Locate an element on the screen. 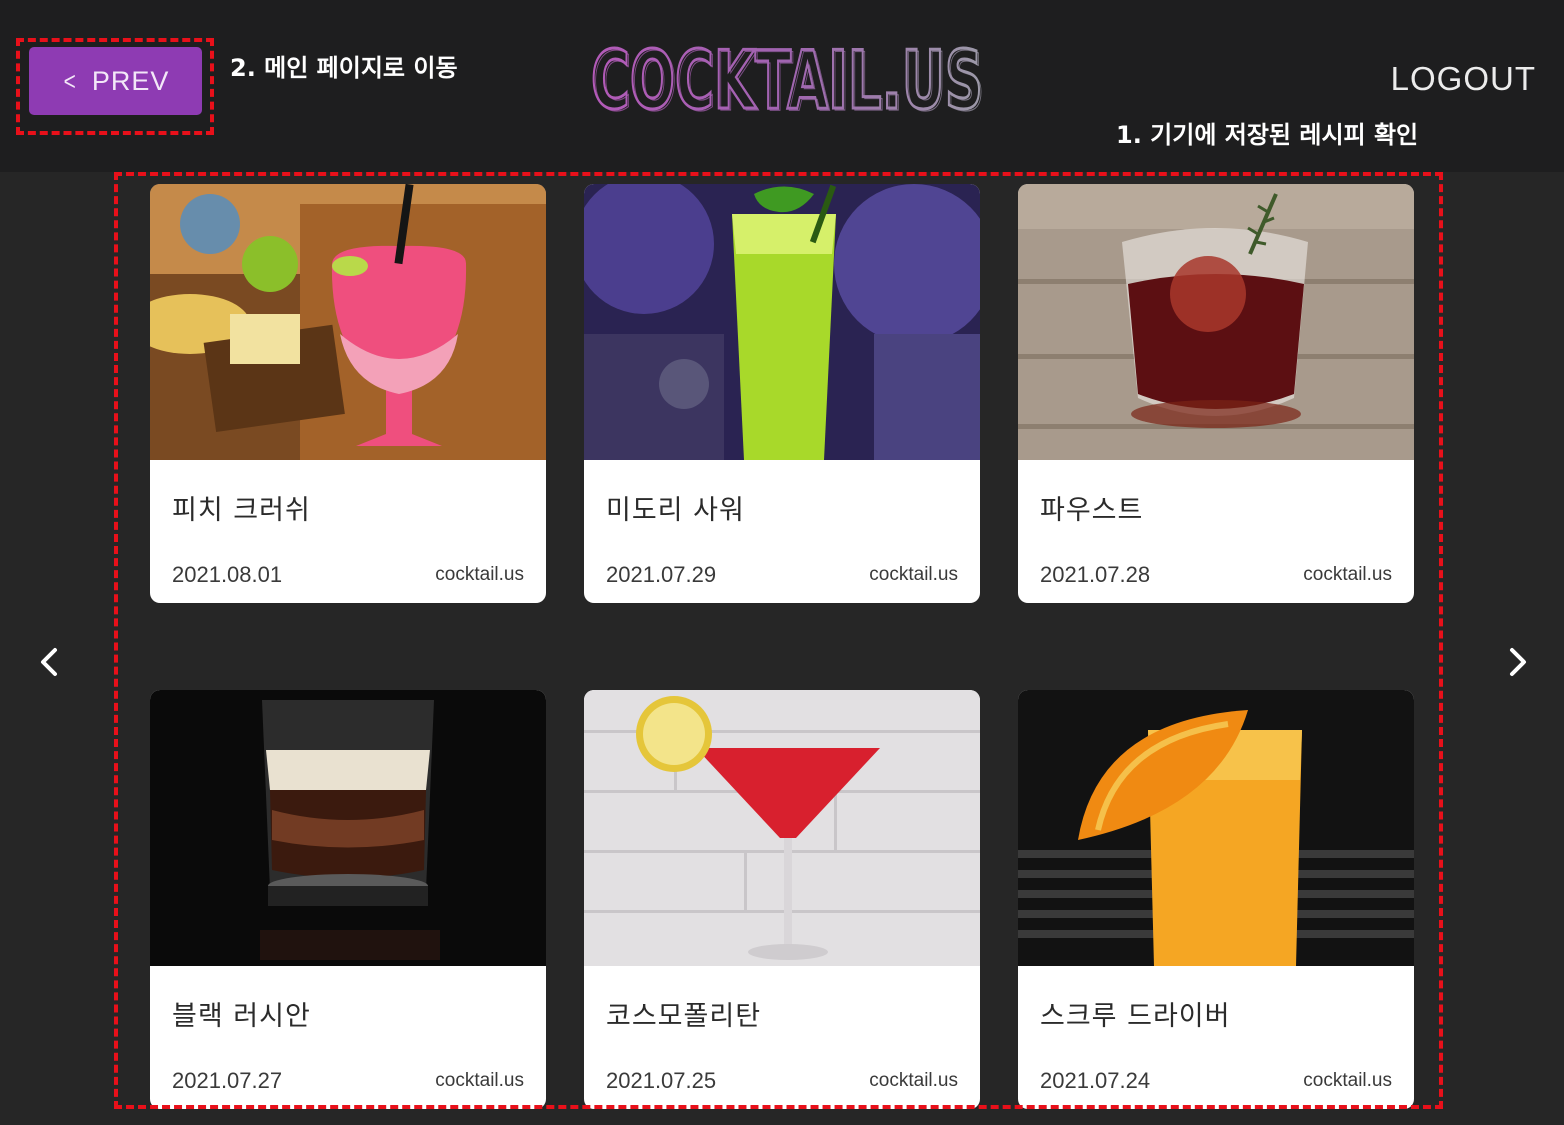  logo: COCKTAIL.US COCKTAIL.US is located at coordinates (788, 78).